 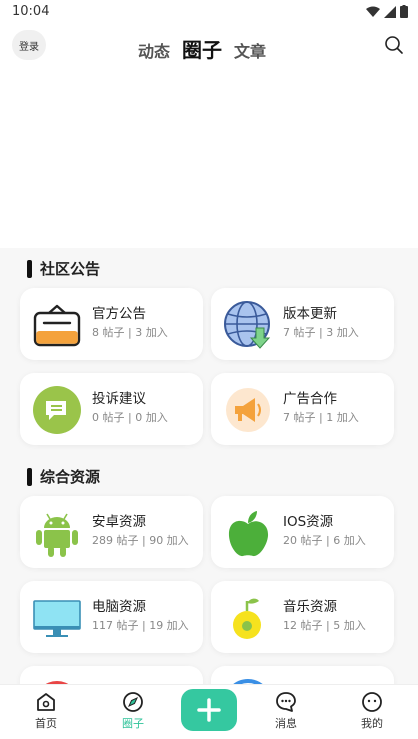 I want to click on nav-label: 消息, so click(x=286, y=723).